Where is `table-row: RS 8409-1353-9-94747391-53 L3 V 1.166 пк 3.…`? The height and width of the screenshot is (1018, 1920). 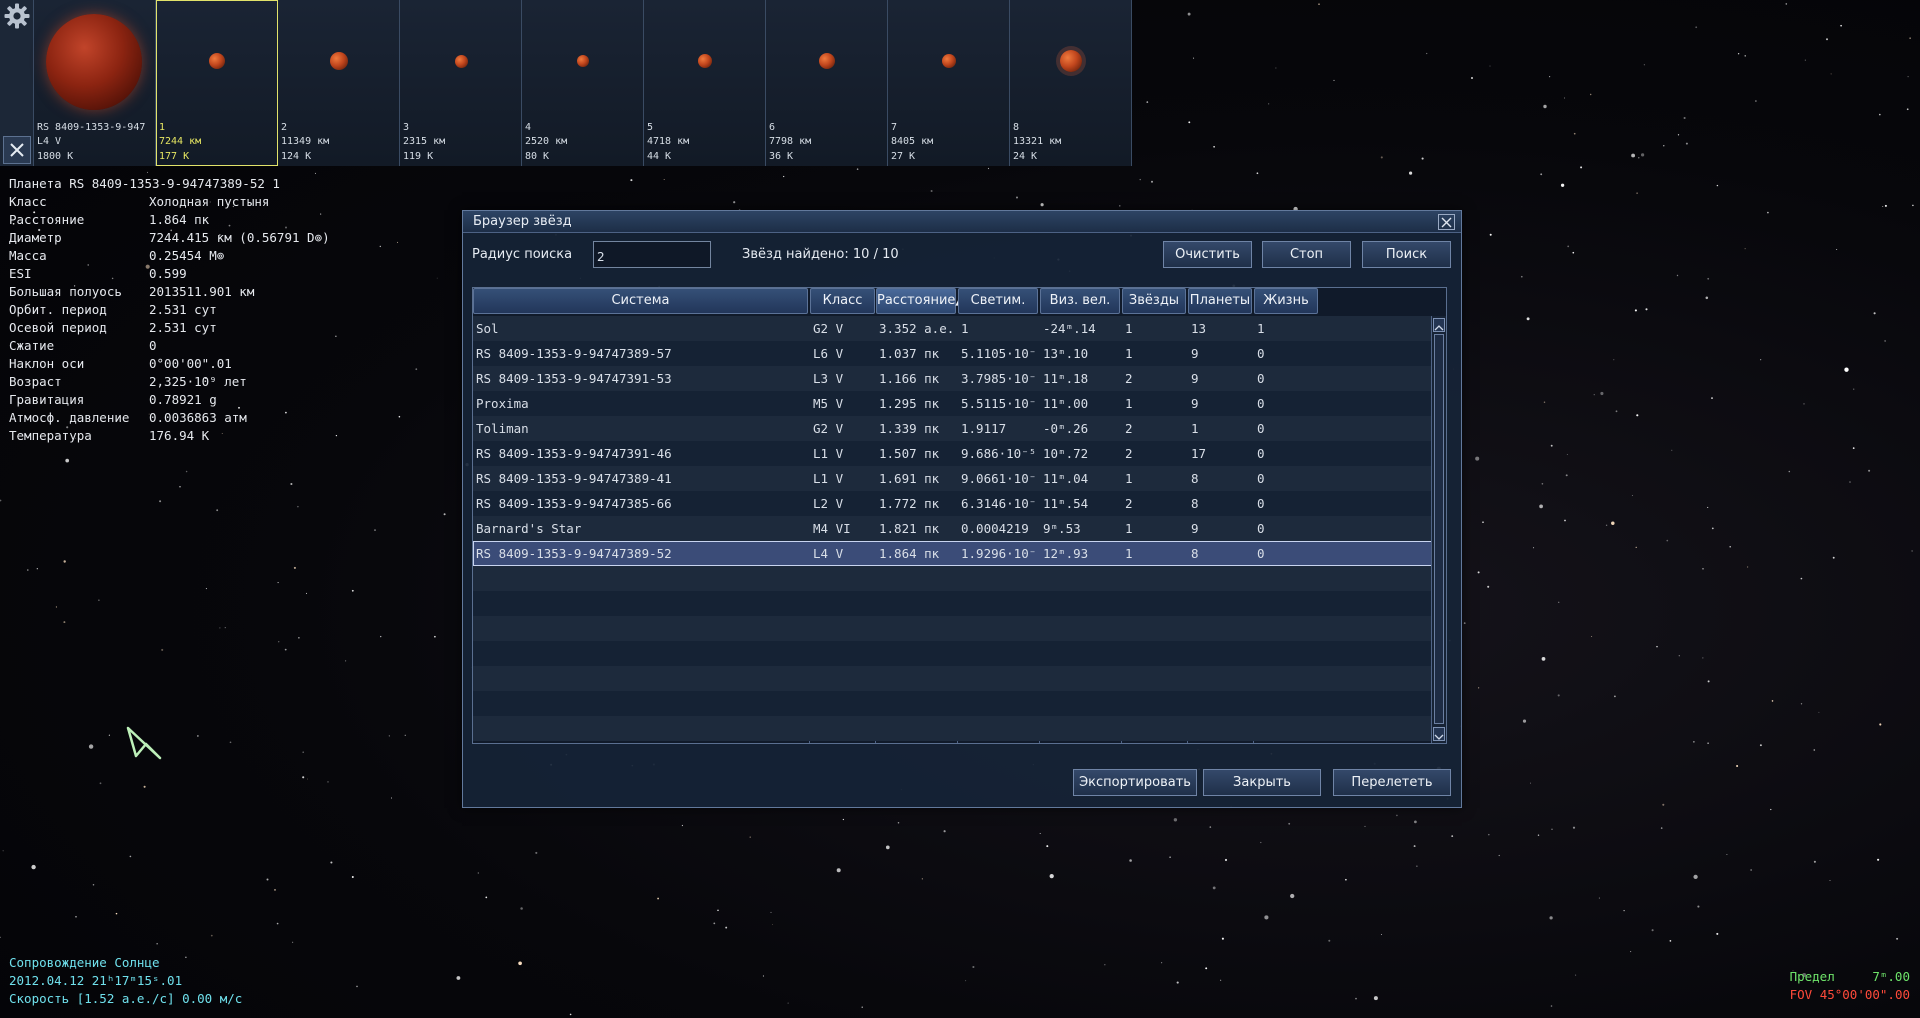 table-row: RS 8409-1353-9-94747391-53 L3 V 1.166 пк 3.… is located at coordinates (953, 378).